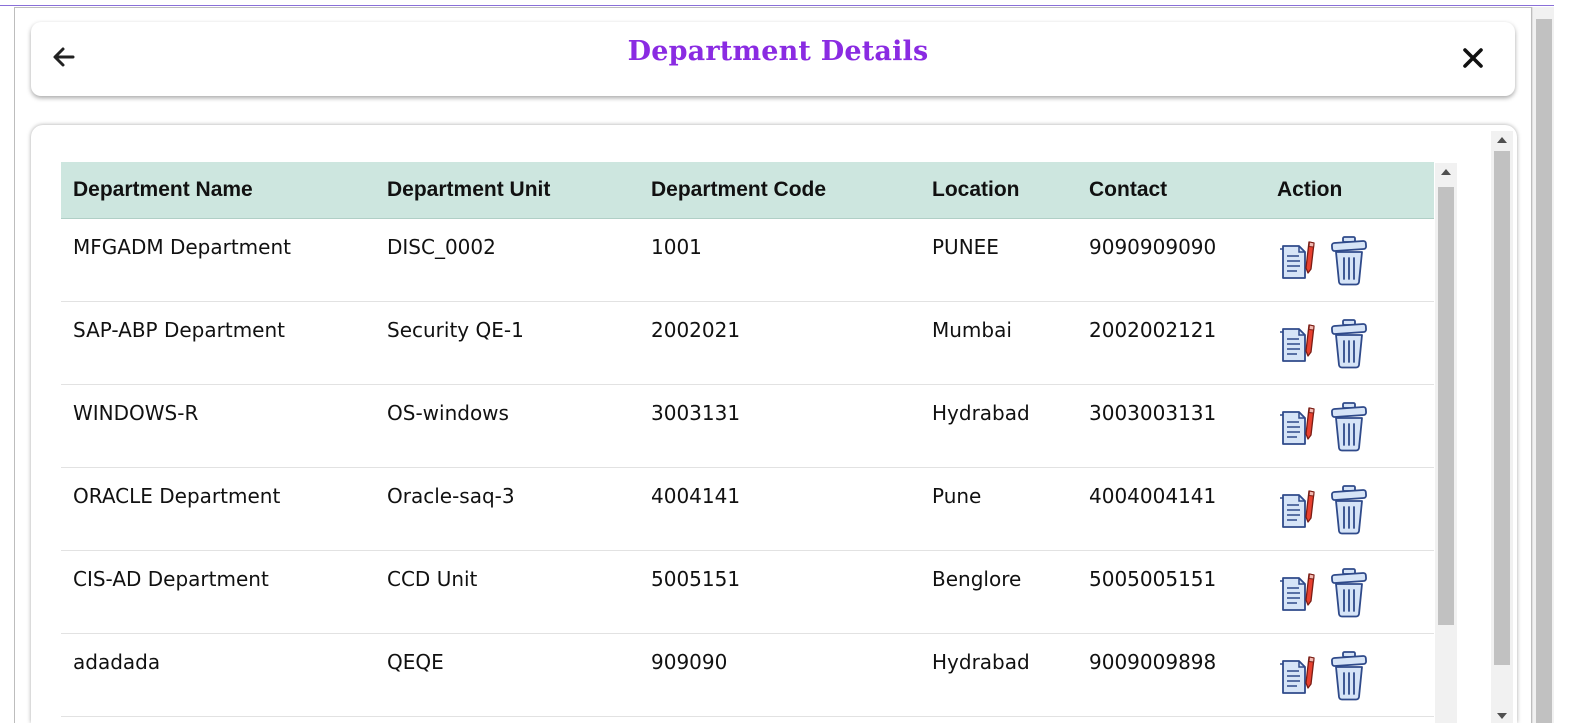 The image size is (1582, 723). Describe the element at coordinates (1544, 371) in the screenshot. I see `page-scroll-thumb` at that location.